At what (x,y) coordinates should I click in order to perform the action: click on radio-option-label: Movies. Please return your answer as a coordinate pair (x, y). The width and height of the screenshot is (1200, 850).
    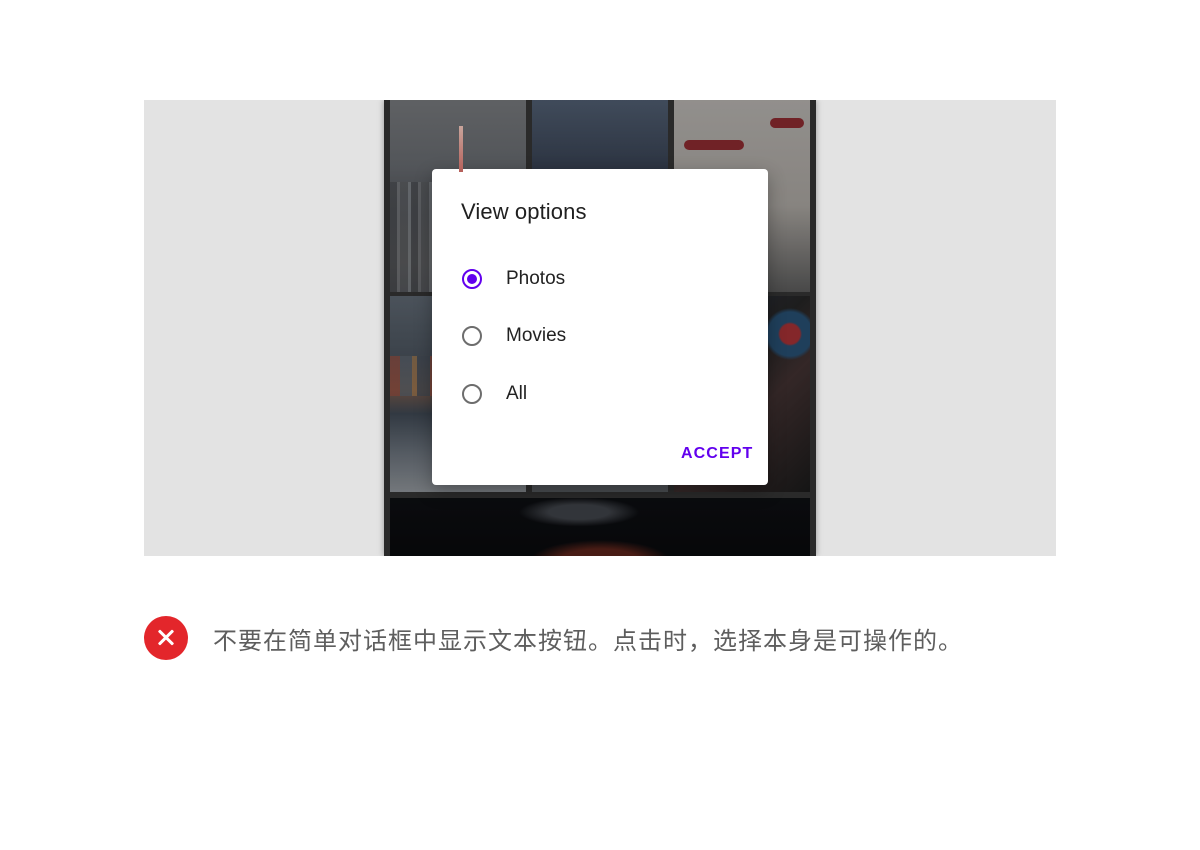
    Looking at the image, I should click on (536, 335).